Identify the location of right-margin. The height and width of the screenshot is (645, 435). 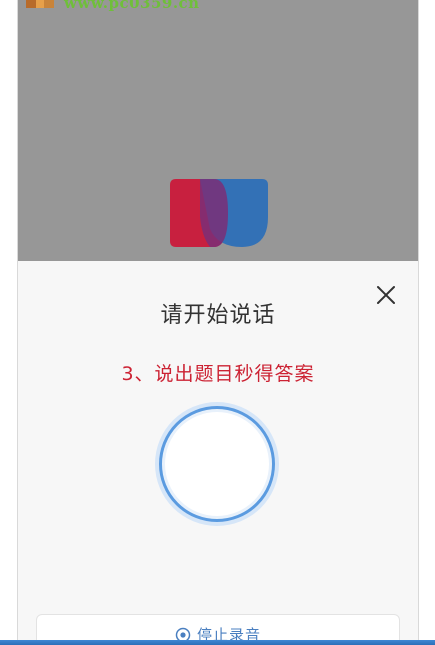
(427, 322).